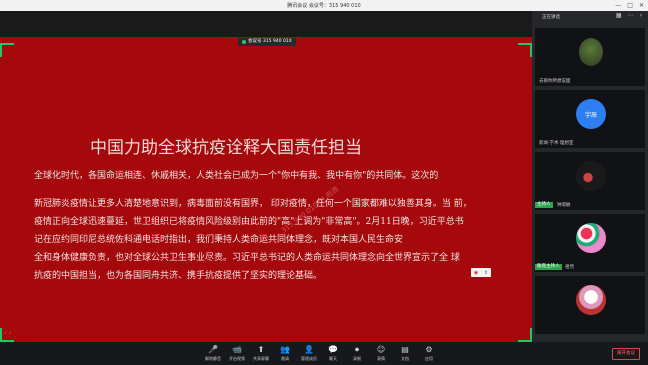 This screenshot has width=648, height=365. Describe the element at coordinates (405, 349) in the screenshot. I see `document-icon: ▤` at that location.